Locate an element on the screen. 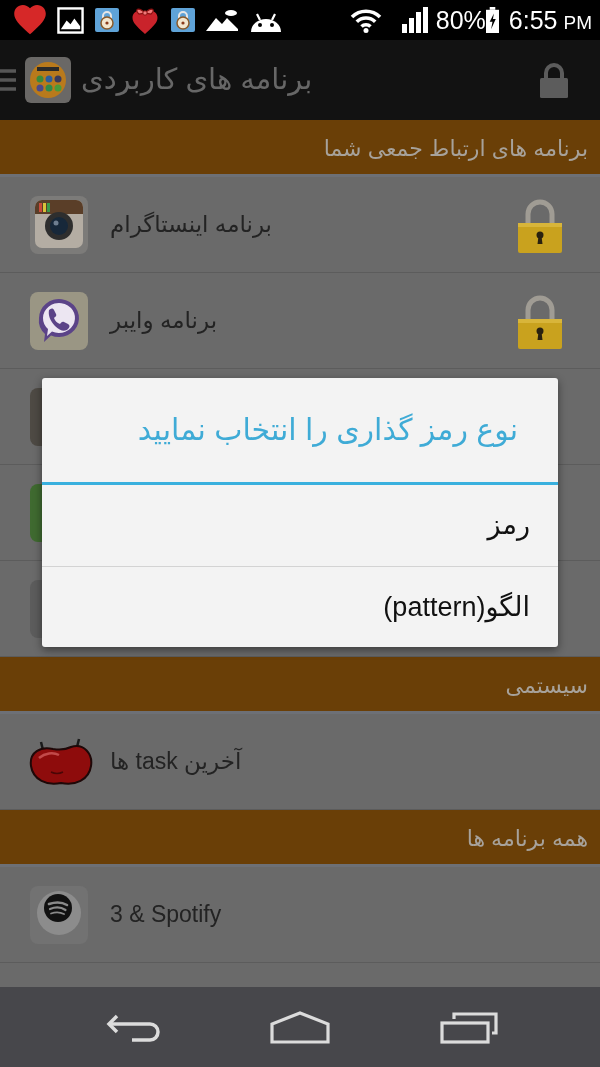 Image resolution: width=600 pixels, height=1067 pixels. camera-icon is located at coordinates (59, 224).